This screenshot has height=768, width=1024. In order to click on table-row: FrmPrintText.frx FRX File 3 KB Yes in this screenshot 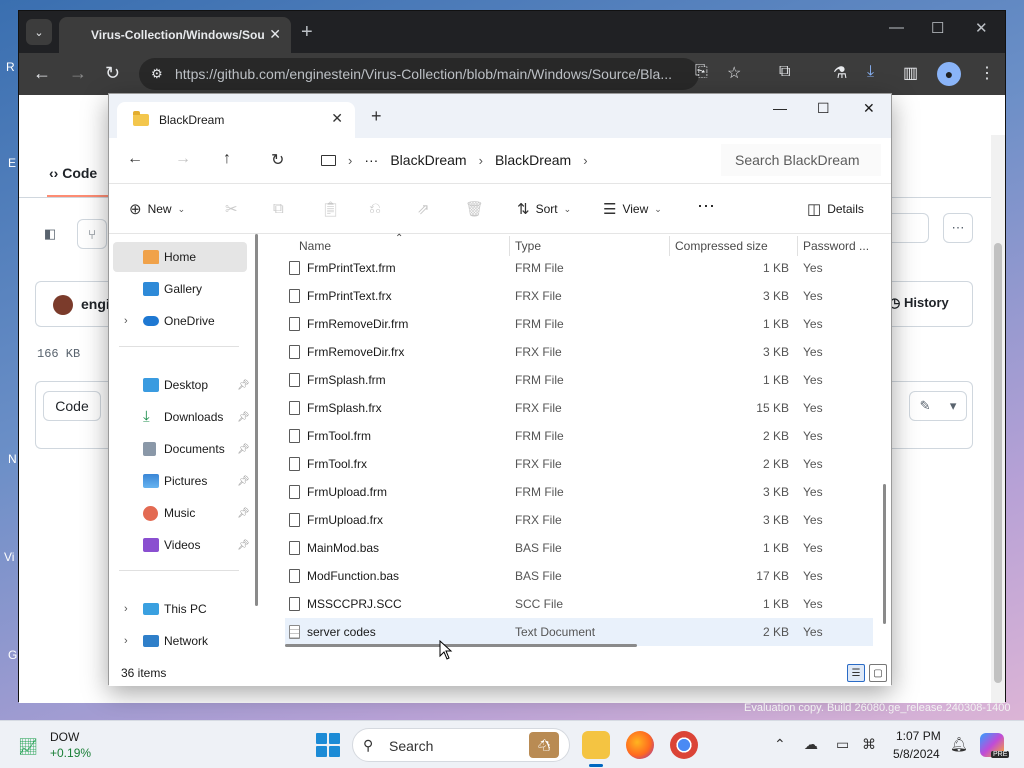, I will do `click(579, 296)`.